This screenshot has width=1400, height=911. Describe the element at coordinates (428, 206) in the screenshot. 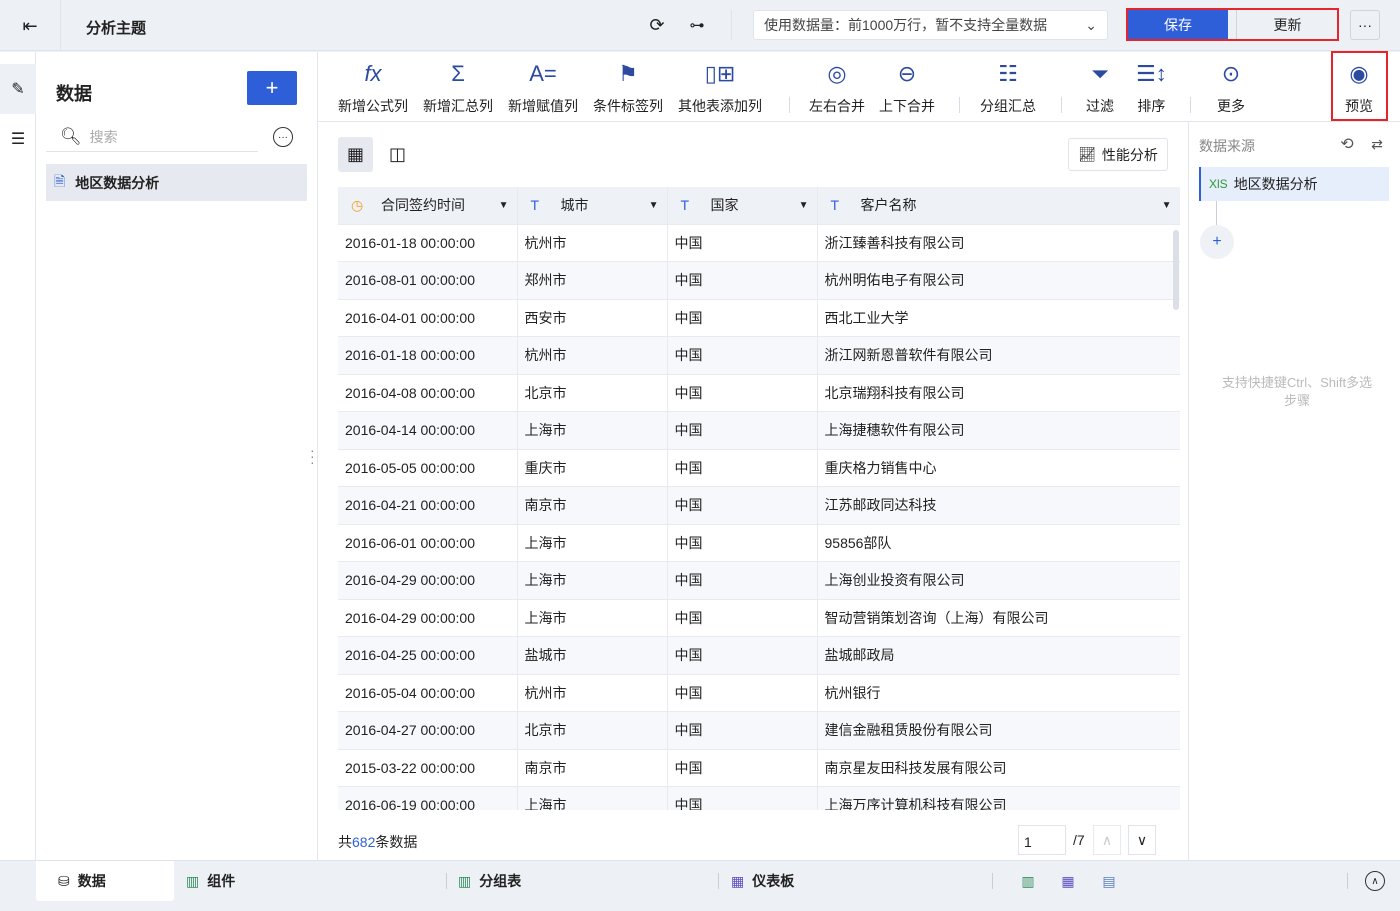

I see `column-header: ◷ 合同签约时间 ▼` at that location.